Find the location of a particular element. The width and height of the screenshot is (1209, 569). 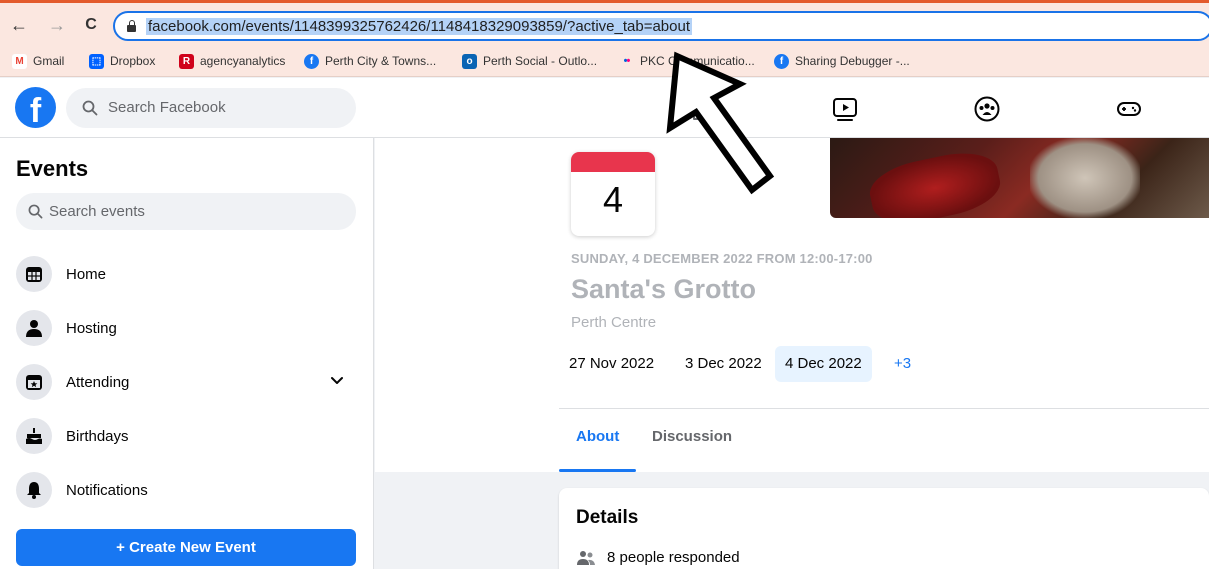

event-day-number: 4 is located at coordinates (613, 199).